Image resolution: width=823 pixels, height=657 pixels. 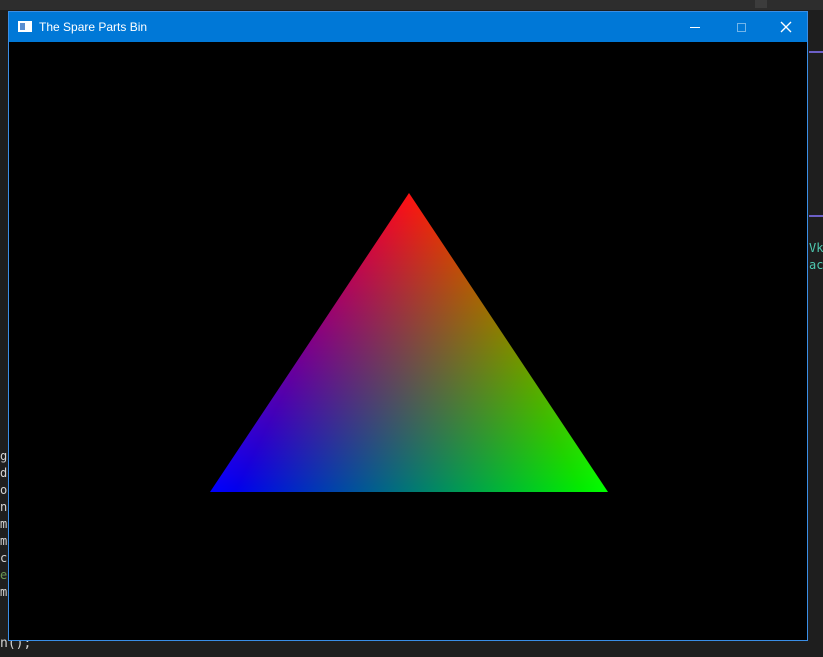 What do you see at coordinates (408, 27) in the screenshot?
I see `window-titlebar: The Spare Parts Bin` at bounding box center [408, 27].